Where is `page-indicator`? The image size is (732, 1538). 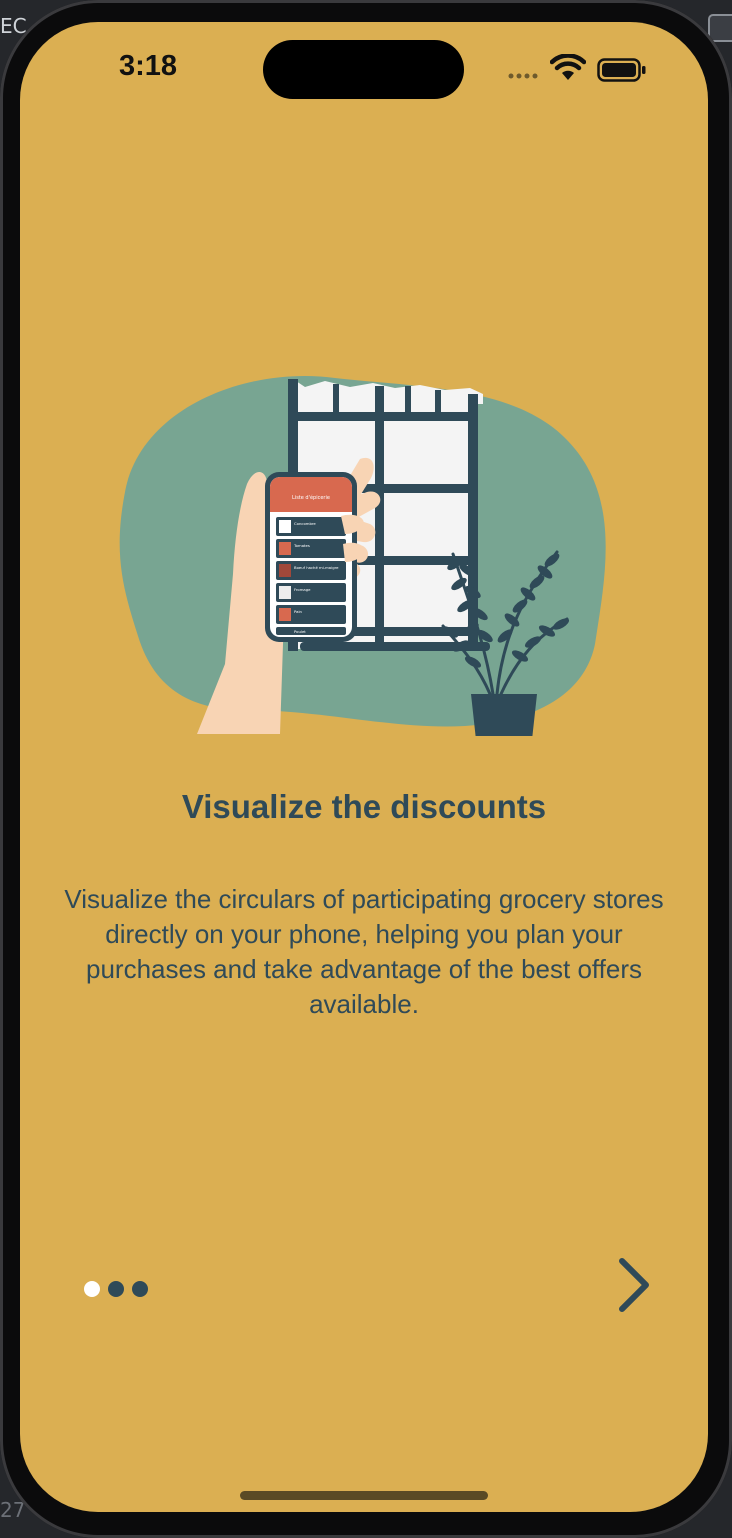 page-indicator is located at coordinates (116, 1289).